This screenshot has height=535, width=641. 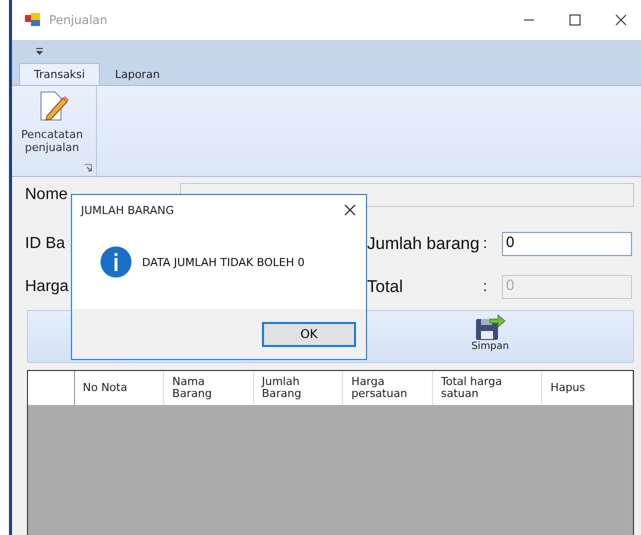 What do you see at coordinates (223, 262) in the screenshot?
I see `dialog-message: DATA JUMLAH TIDAK BOLEH 0` at bounding box center [223, 262].